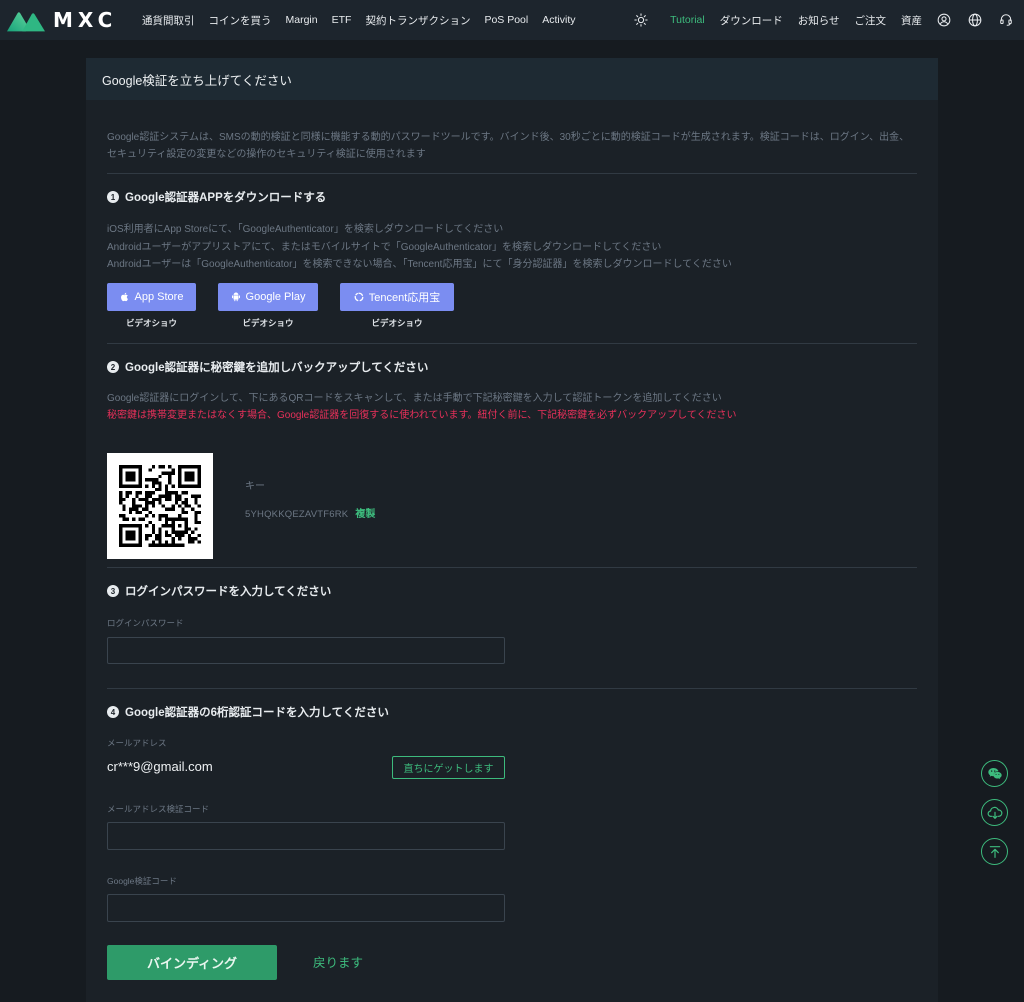 The image size is (1024, 1002). I want to click on secret-key-label: キー, so click(255, 486).